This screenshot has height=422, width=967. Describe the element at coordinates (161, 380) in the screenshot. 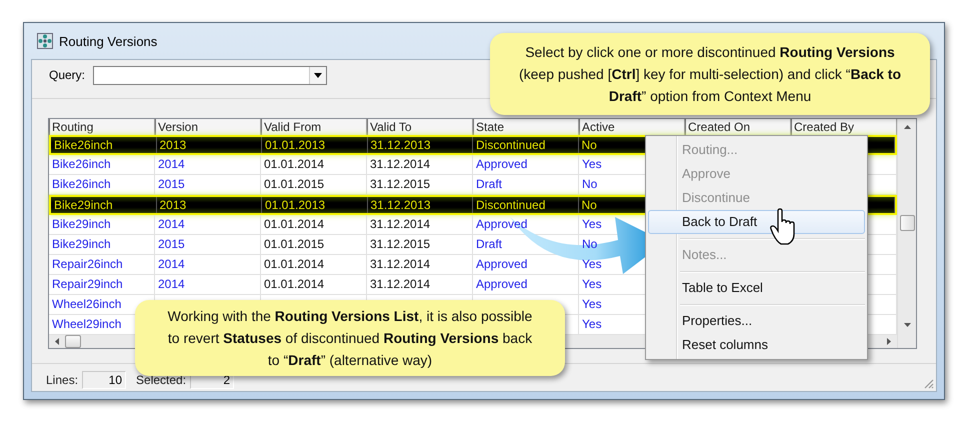

I see `selected-label: Selected:` at that location.